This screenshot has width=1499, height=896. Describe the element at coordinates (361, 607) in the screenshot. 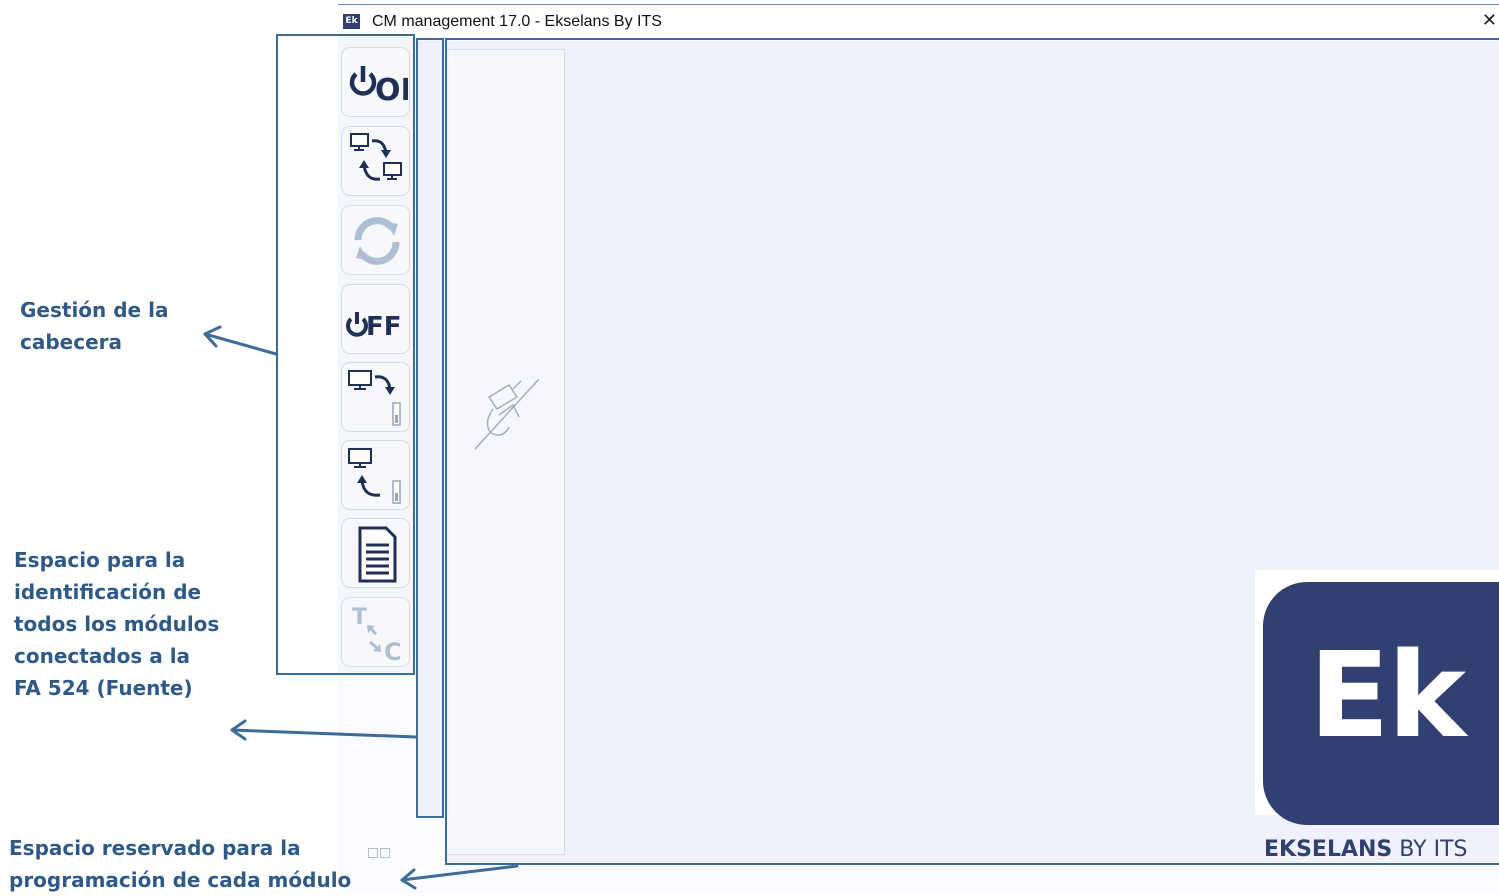

I see `annotation-arrows` at that location.